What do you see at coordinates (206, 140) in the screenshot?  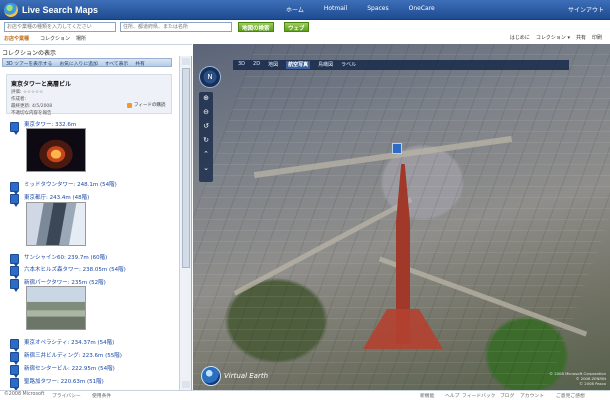 I see `rotate-right-icon: ↻` at bounding box center [206, 140].